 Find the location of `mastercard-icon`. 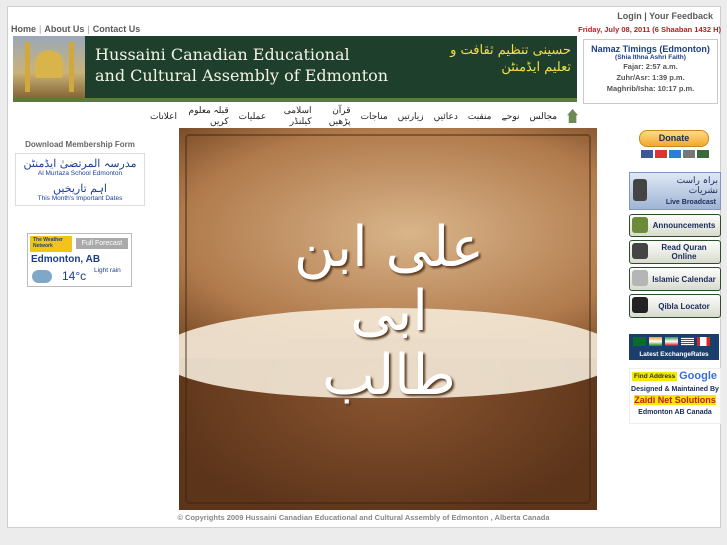

mastercard-icon is located at coordinates (661, 154).